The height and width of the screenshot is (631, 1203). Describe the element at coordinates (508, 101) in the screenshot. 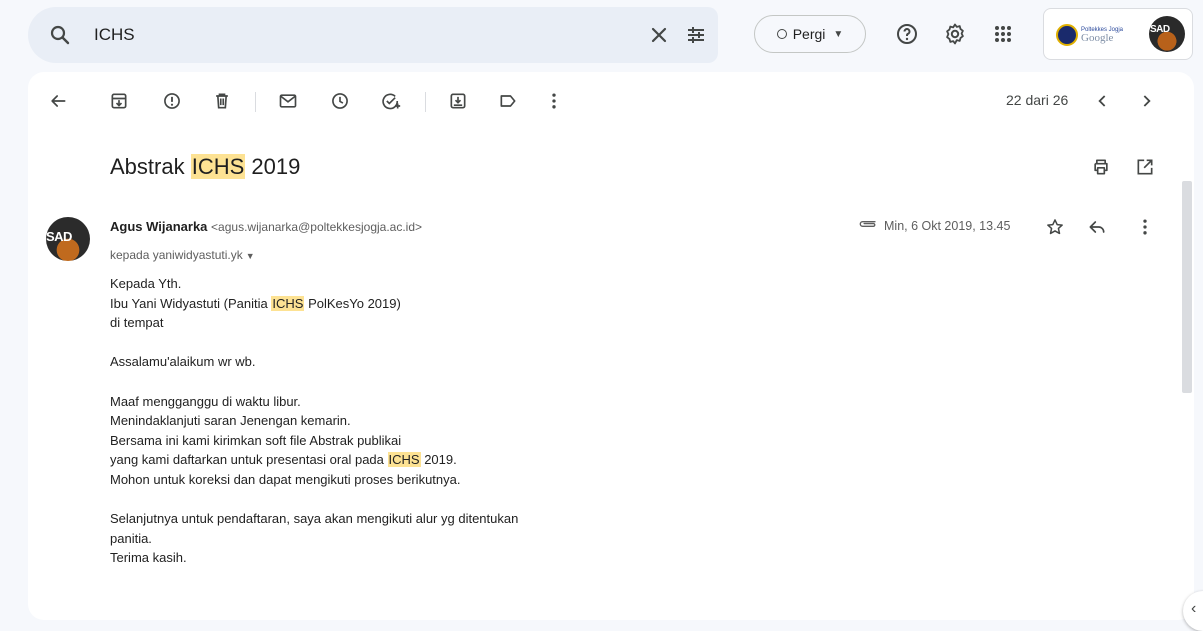

I see `label-icon` at that location.